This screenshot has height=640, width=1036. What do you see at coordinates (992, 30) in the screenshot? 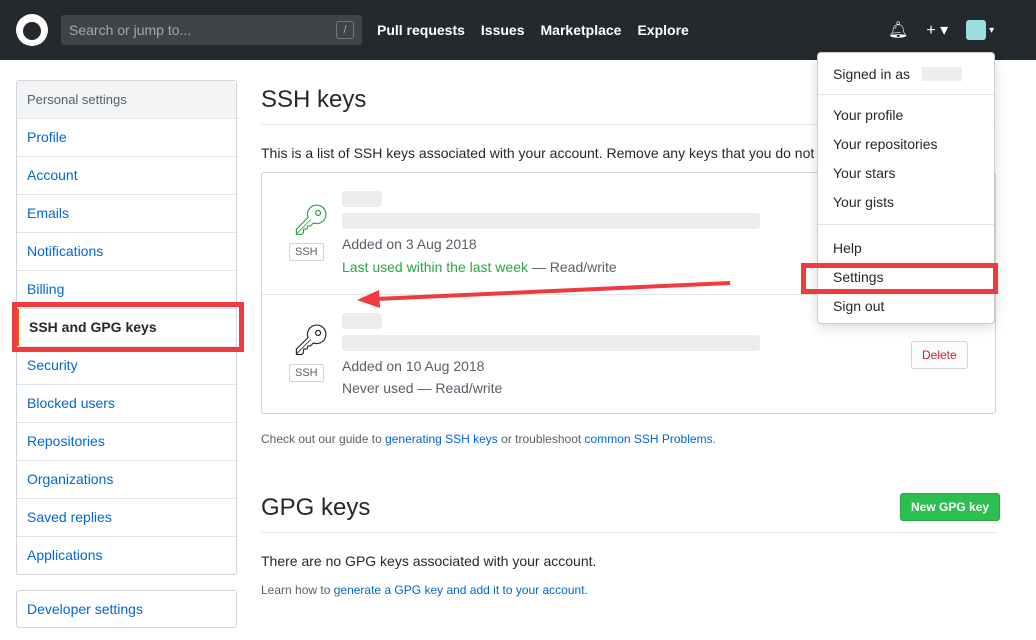
I see `chevron-down-icon: ▾` at bounding box center [992, 30].